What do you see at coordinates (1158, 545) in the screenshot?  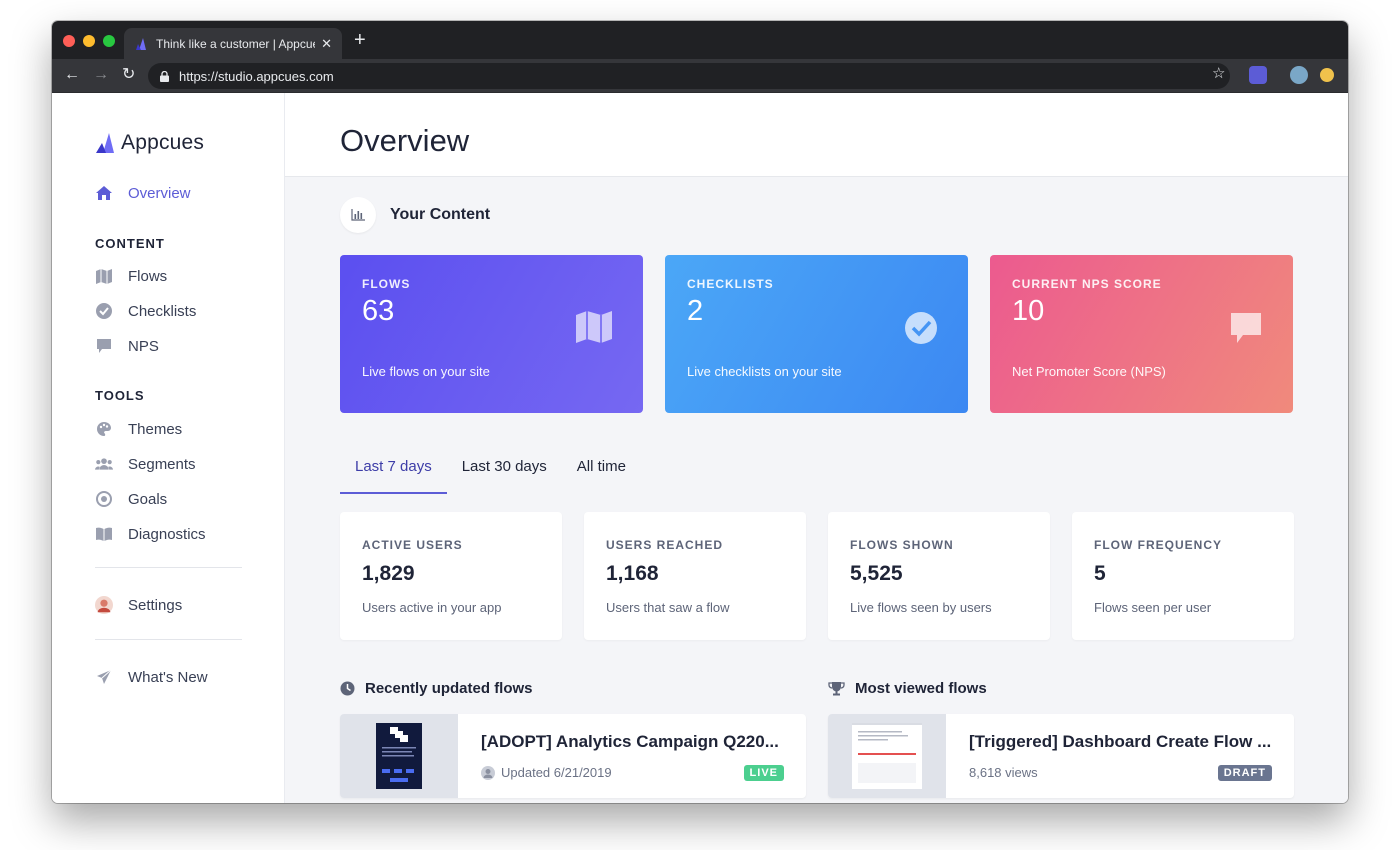 I see `stat-label: FLOW FREQUENCY` at bounding box center [1158, 545].